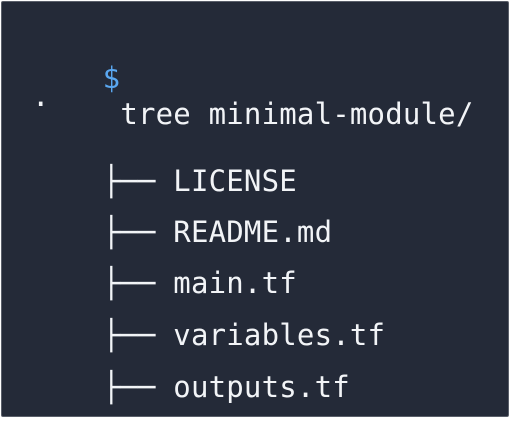 This screenshot has height=441, width=510. Describe the element at coordinates (41, 96) in the screenshot. I see `tree-root-marker: .` at that location.